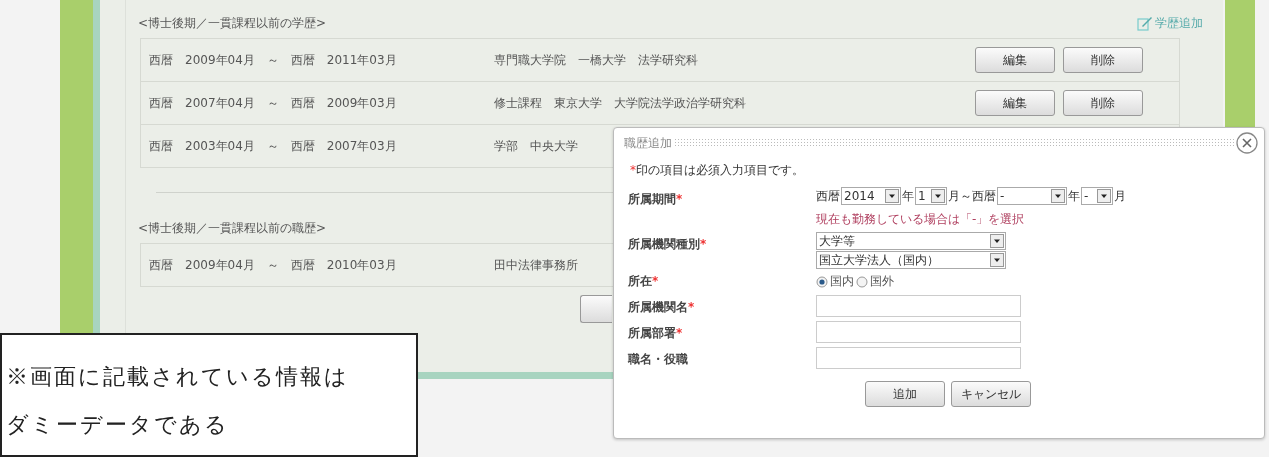  I want to click on field-label: 所在*, so click(644, 281).